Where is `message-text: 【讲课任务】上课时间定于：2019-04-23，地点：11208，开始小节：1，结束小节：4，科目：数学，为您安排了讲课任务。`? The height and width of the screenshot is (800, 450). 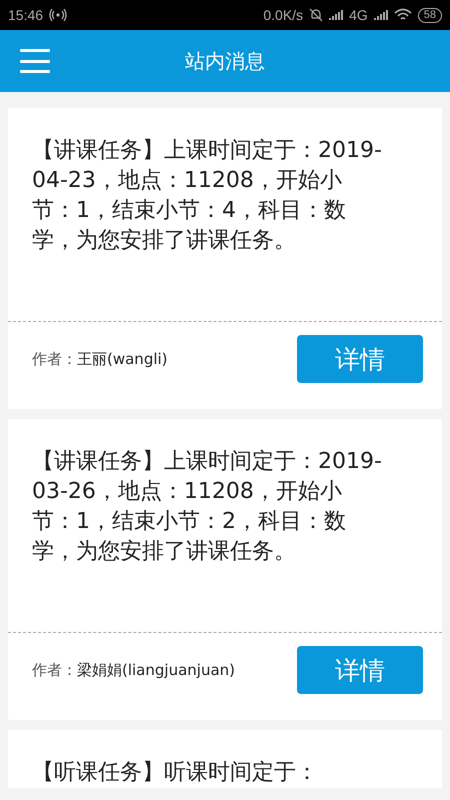 message-text: 【讲课任务】上课时间定于：2019-04-23，地点：11208，开始小节：1，结束小节：4，科目：数学，为您安排了讲课任务。 is located at coordinates (207, 196).